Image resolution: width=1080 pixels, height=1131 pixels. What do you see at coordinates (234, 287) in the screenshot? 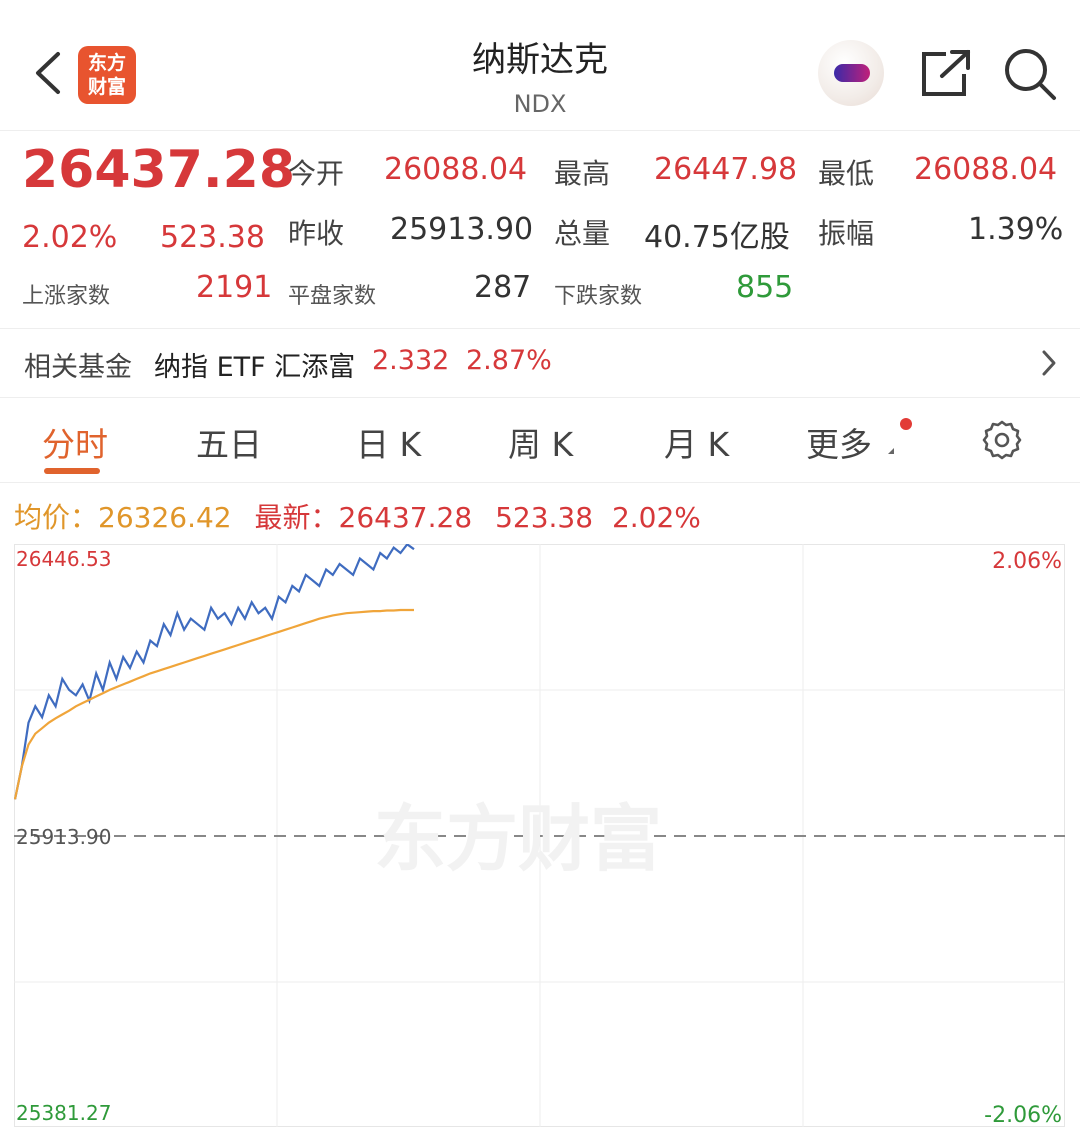
I see `up-count: 2191` at bounding box center [234, 287].